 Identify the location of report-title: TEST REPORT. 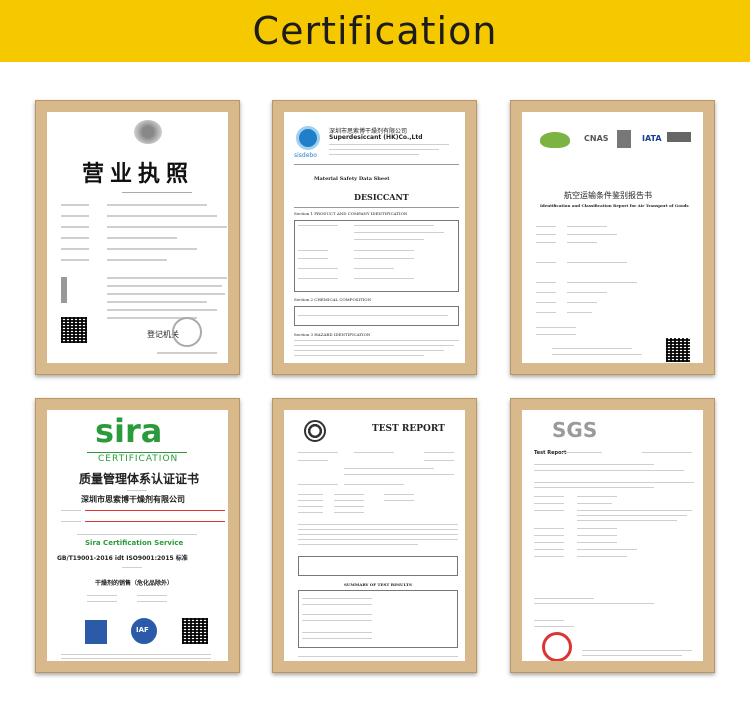
(408, 429).